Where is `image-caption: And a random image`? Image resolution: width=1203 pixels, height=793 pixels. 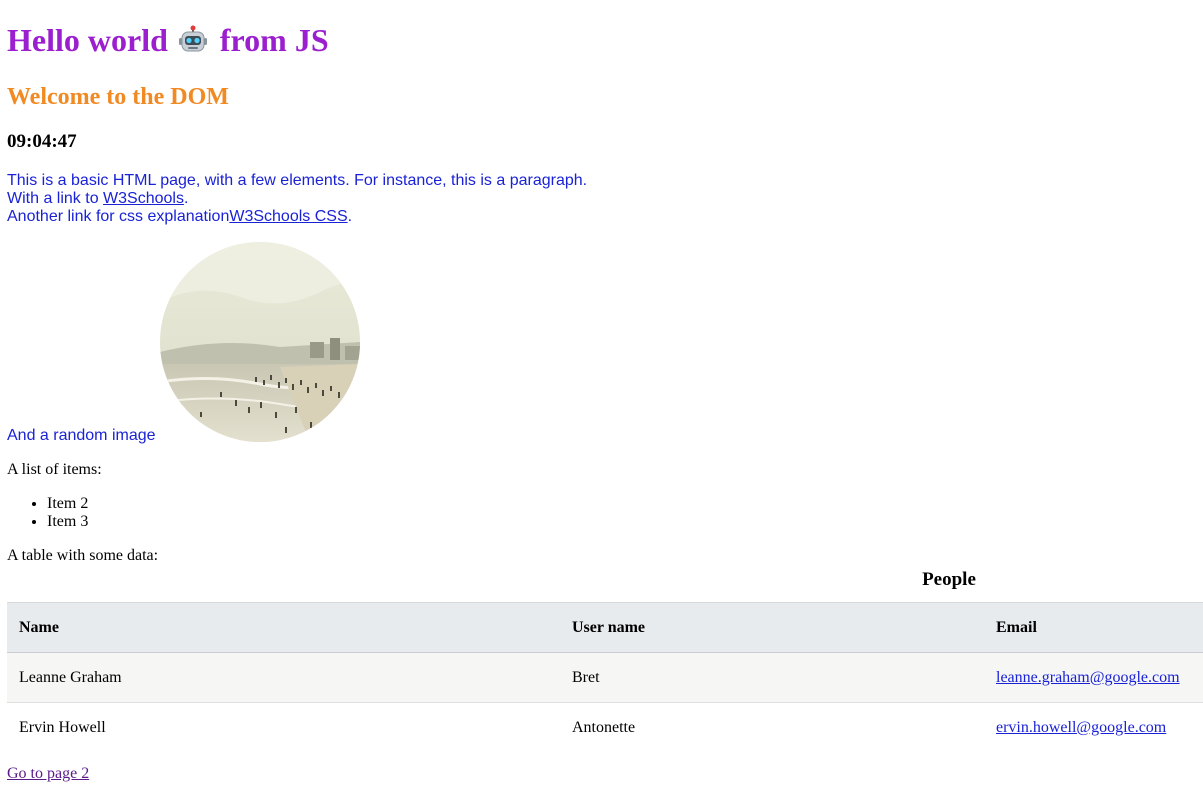 image-caption: And a random image is located at coordinates (81, 435).